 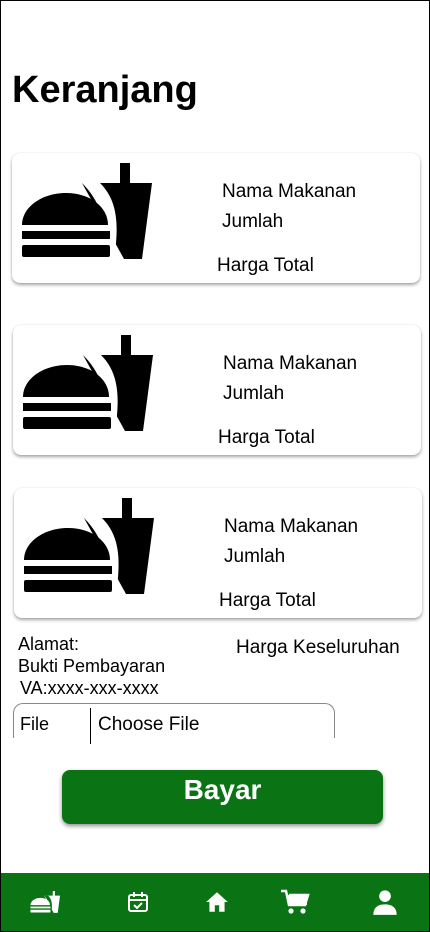 What do you see at coordinates (92, 666) in the screenshot?
I see `payment-proof-label: Bukti Pembayaran` at bounding box center [92, 666].